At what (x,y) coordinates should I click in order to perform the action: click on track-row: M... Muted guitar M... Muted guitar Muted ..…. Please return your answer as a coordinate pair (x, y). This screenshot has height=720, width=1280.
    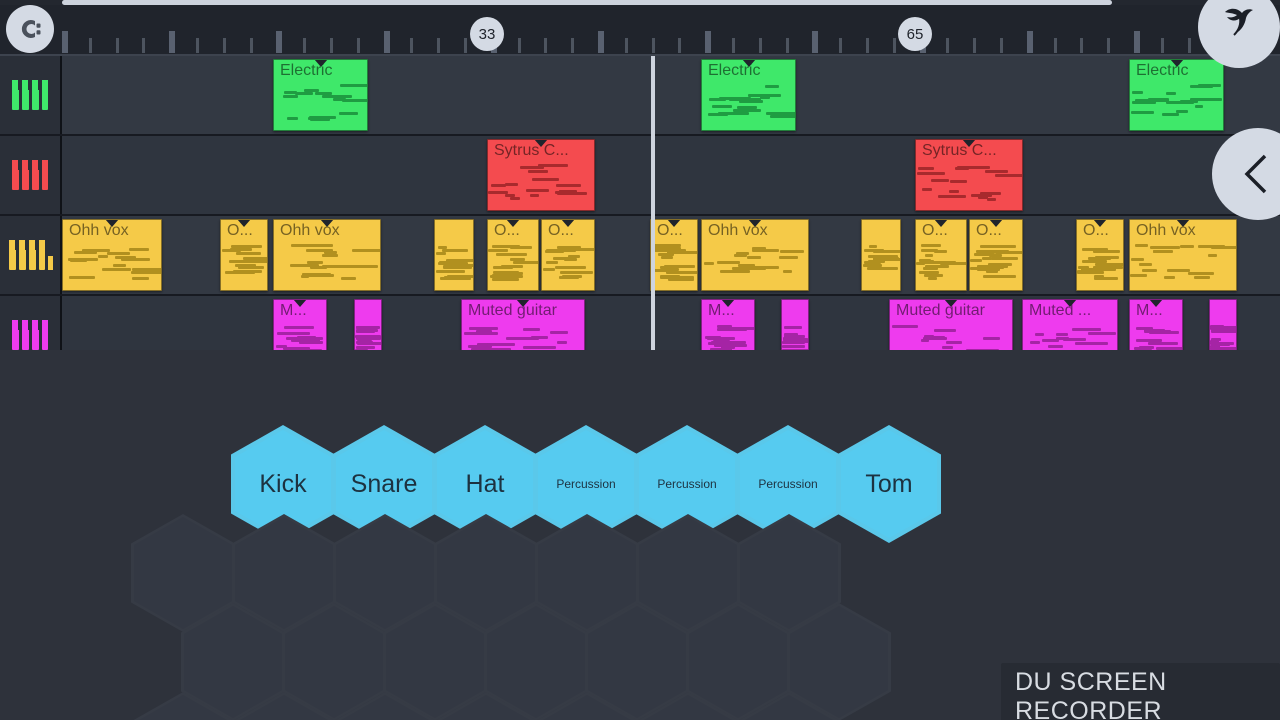
    Looking at the image, I should click on (671, 323).